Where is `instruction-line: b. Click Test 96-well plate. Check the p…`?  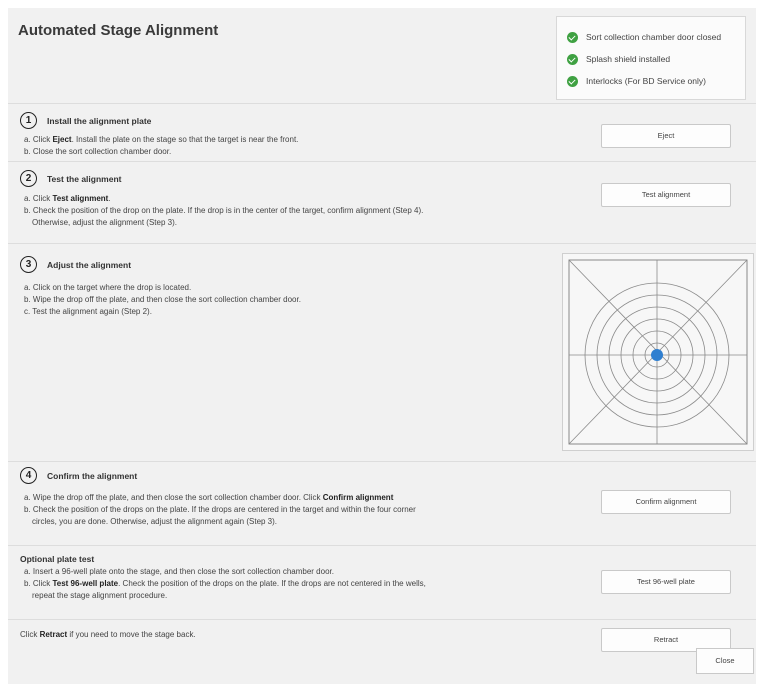 instruction-line: b. Click Test 96-well plate. Check the p… is located at coordinates (225, 583).